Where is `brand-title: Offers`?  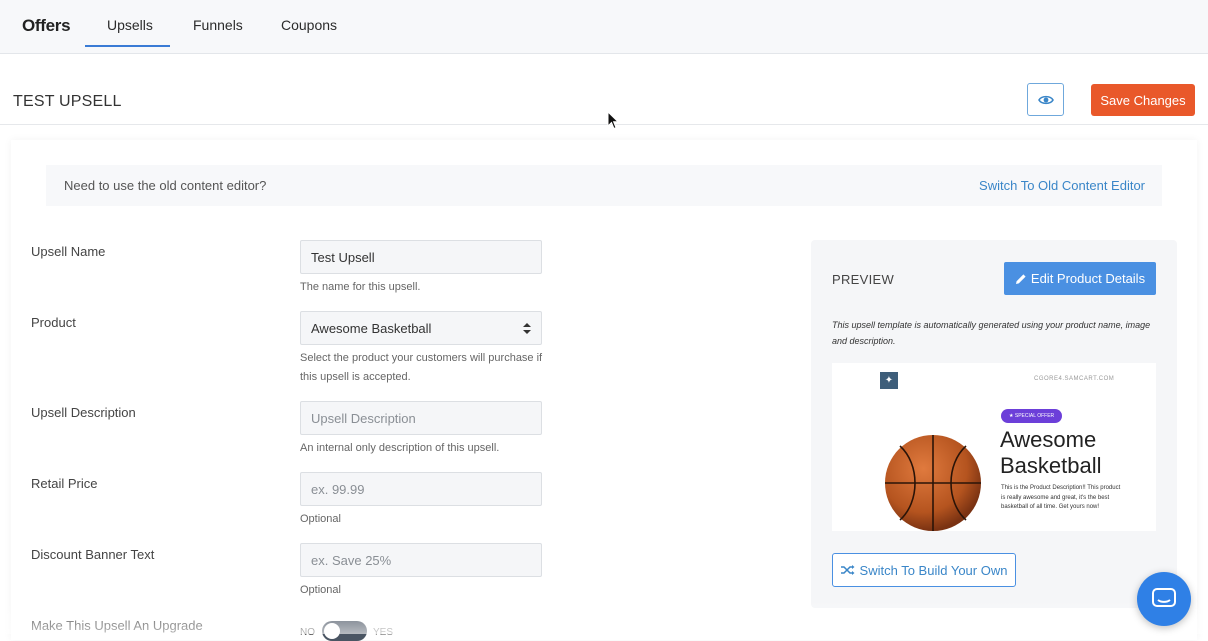
brand-title: Offers is located at coordinates (46, 25).